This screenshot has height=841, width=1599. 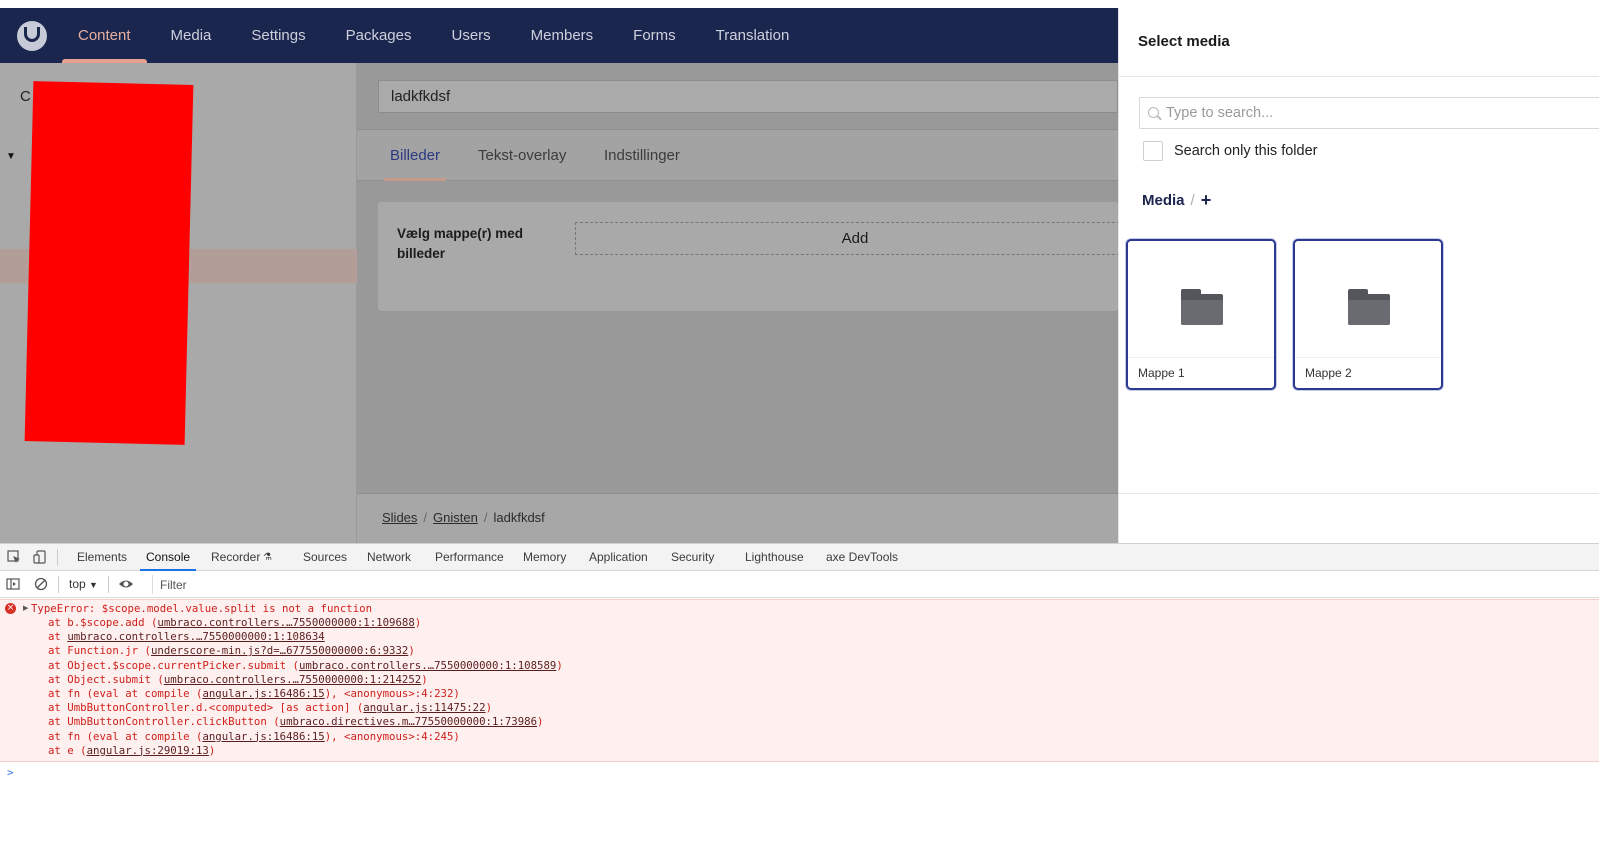 What do you see at coordinates (862, 557) in the screenshot?
I see `devtools-tab-axe: axe DevTools` at bounding box center [862, 557].